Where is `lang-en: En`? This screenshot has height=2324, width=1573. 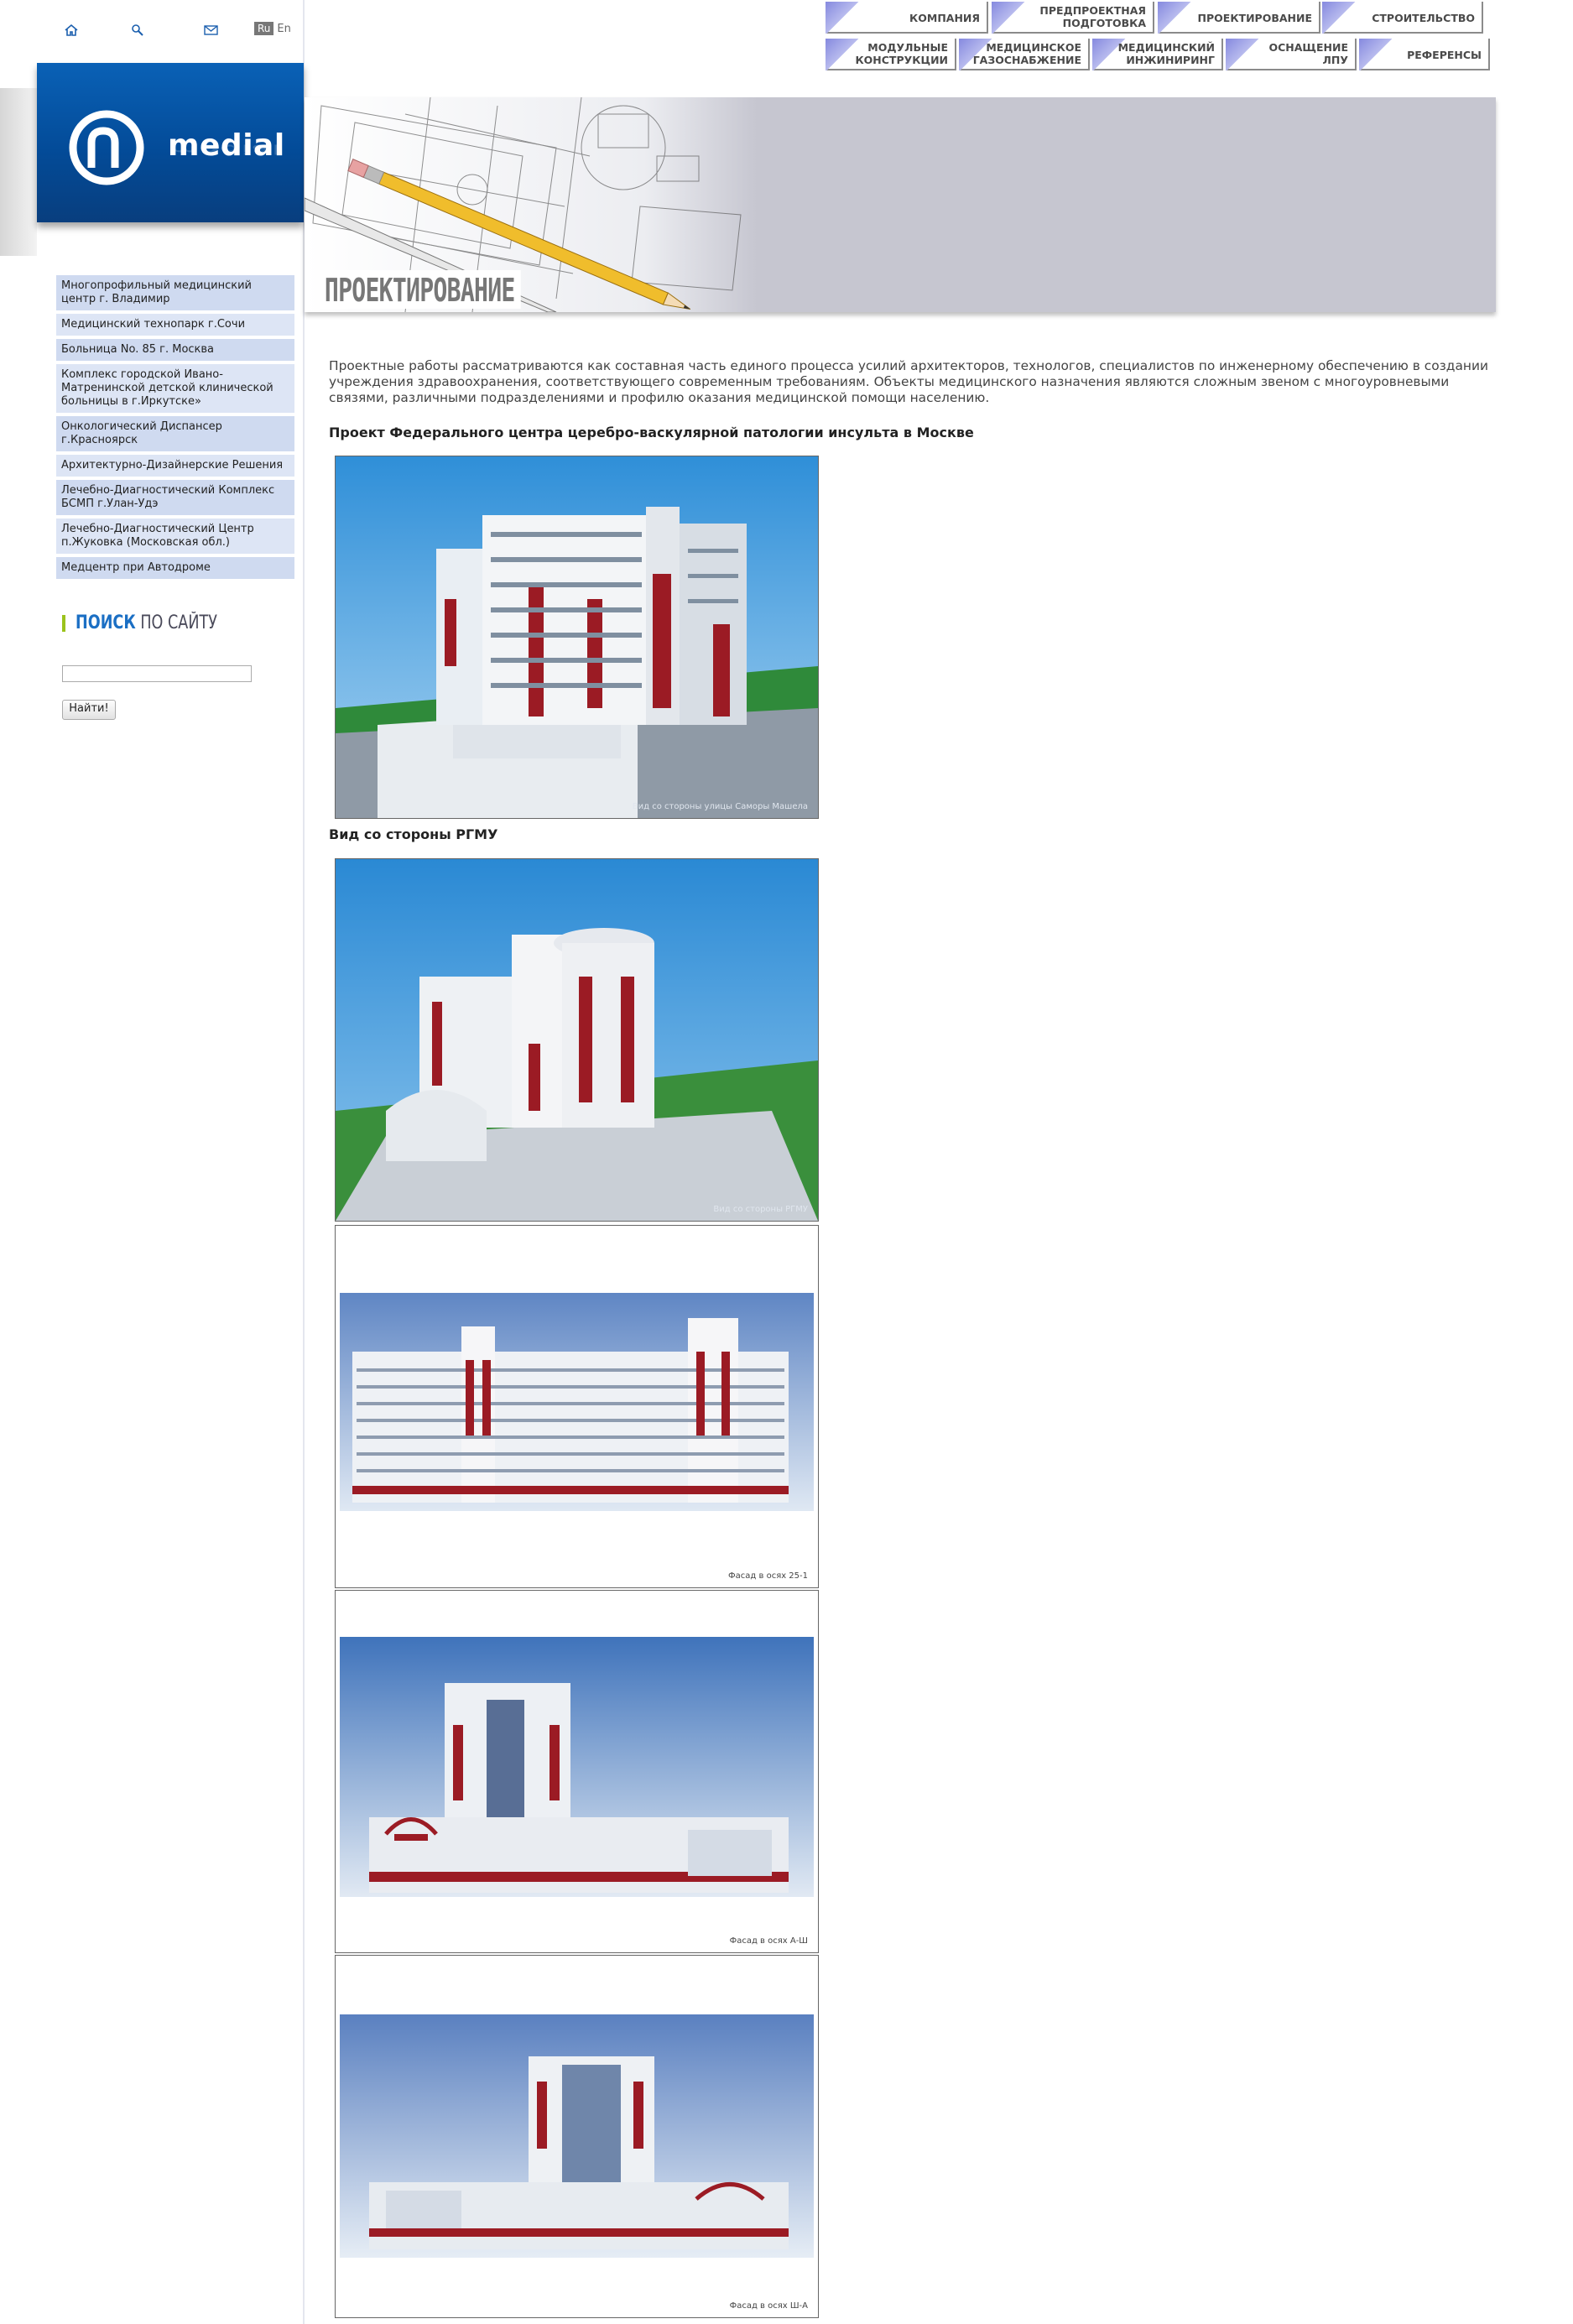
lang-en: En is located at coordinates (283, 29).